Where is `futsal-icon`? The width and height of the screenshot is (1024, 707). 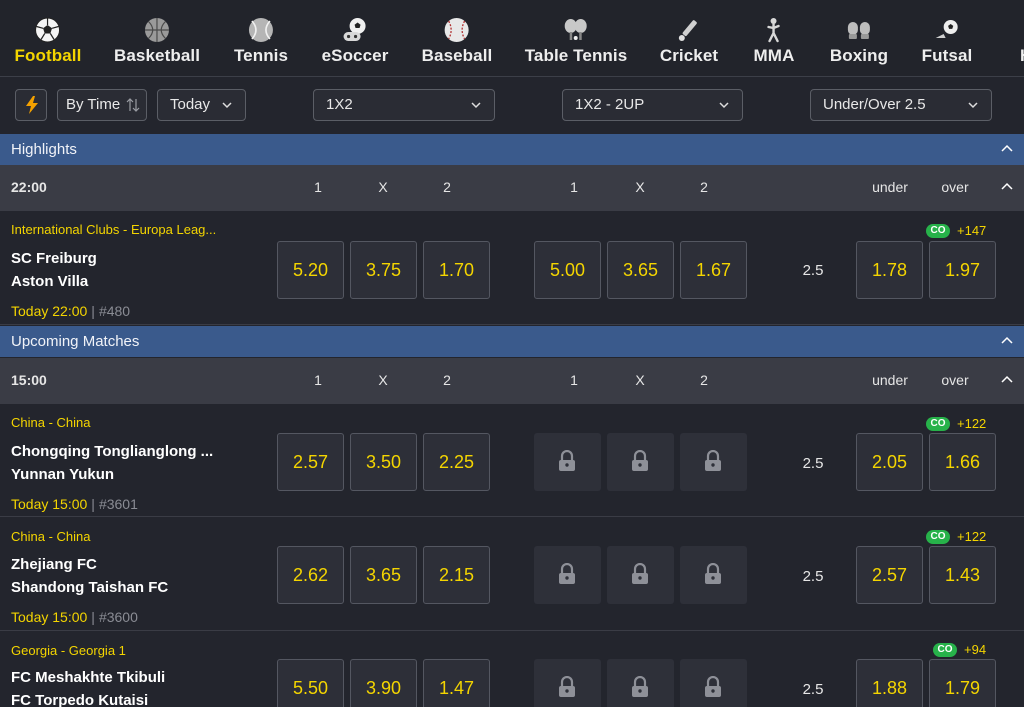
futsal-icon is located at coordinates (946, 29).